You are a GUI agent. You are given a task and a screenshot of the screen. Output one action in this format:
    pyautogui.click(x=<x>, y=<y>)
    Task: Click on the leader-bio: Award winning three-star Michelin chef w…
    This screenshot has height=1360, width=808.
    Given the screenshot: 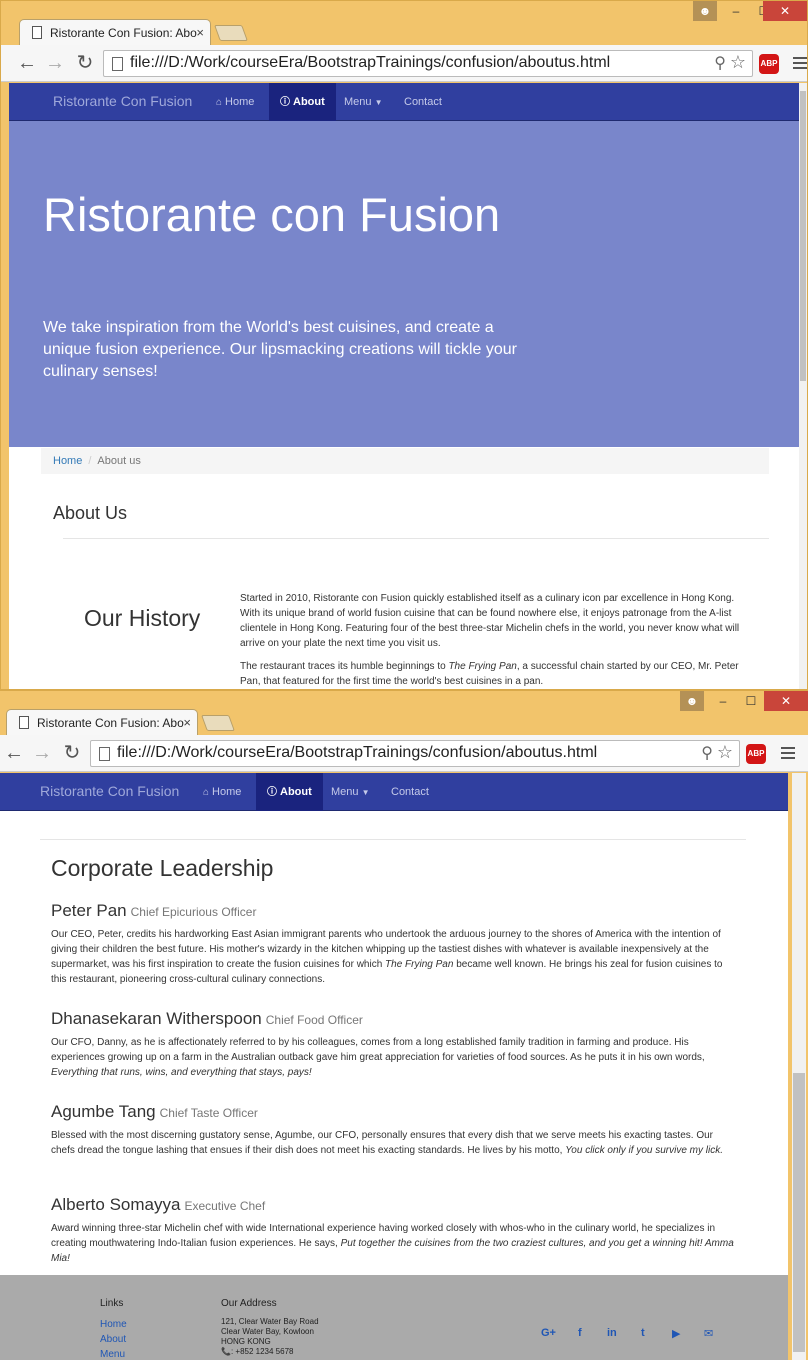 What is the action you would take?
    pyautogui.click(x=392, y=1243)
    